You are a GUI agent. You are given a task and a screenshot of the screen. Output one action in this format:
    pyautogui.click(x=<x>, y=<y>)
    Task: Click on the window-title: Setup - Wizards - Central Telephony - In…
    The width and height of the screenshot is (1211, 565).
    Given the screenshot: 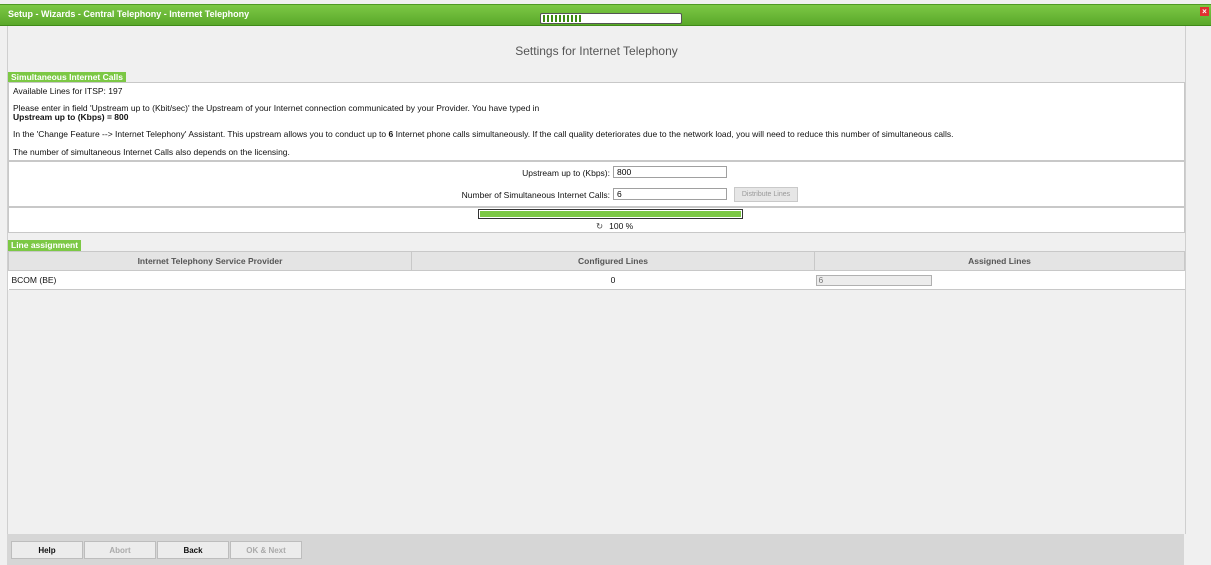 What is the action you would take?
    pyautogui.click(x=129, y=14)
    